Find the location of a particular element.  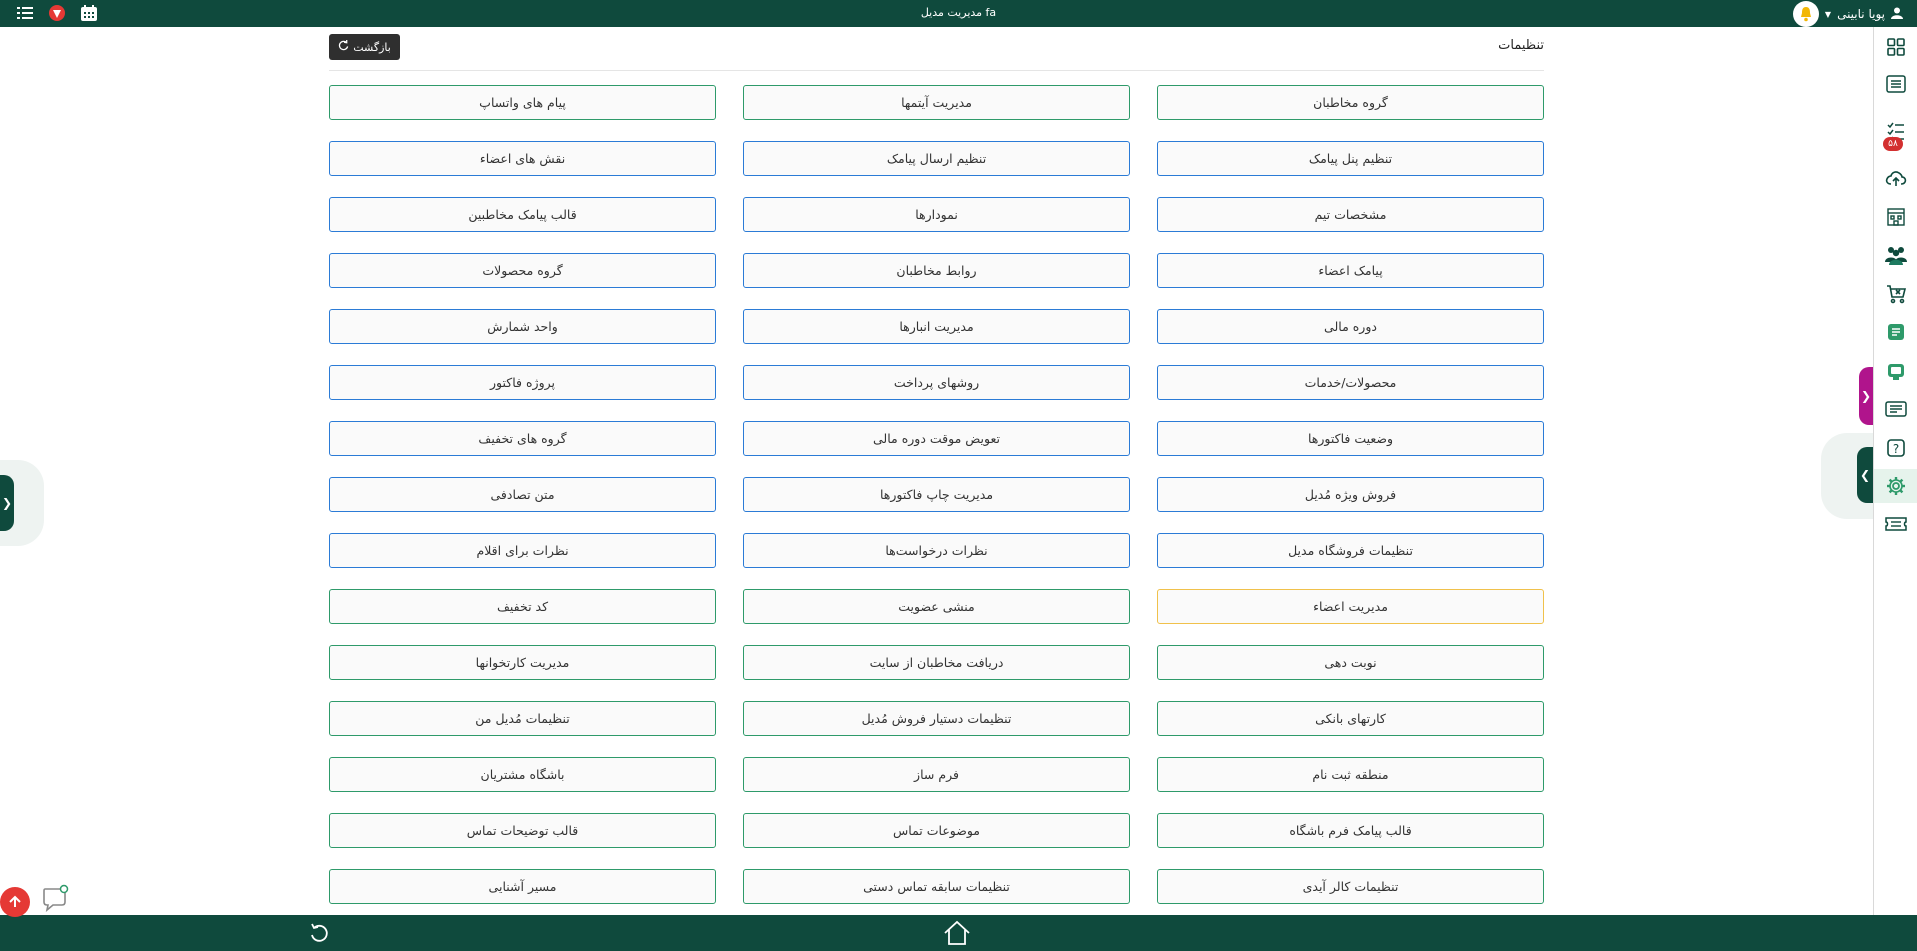

settings-item: کد تخفیف is located at coordinates (522, 606).